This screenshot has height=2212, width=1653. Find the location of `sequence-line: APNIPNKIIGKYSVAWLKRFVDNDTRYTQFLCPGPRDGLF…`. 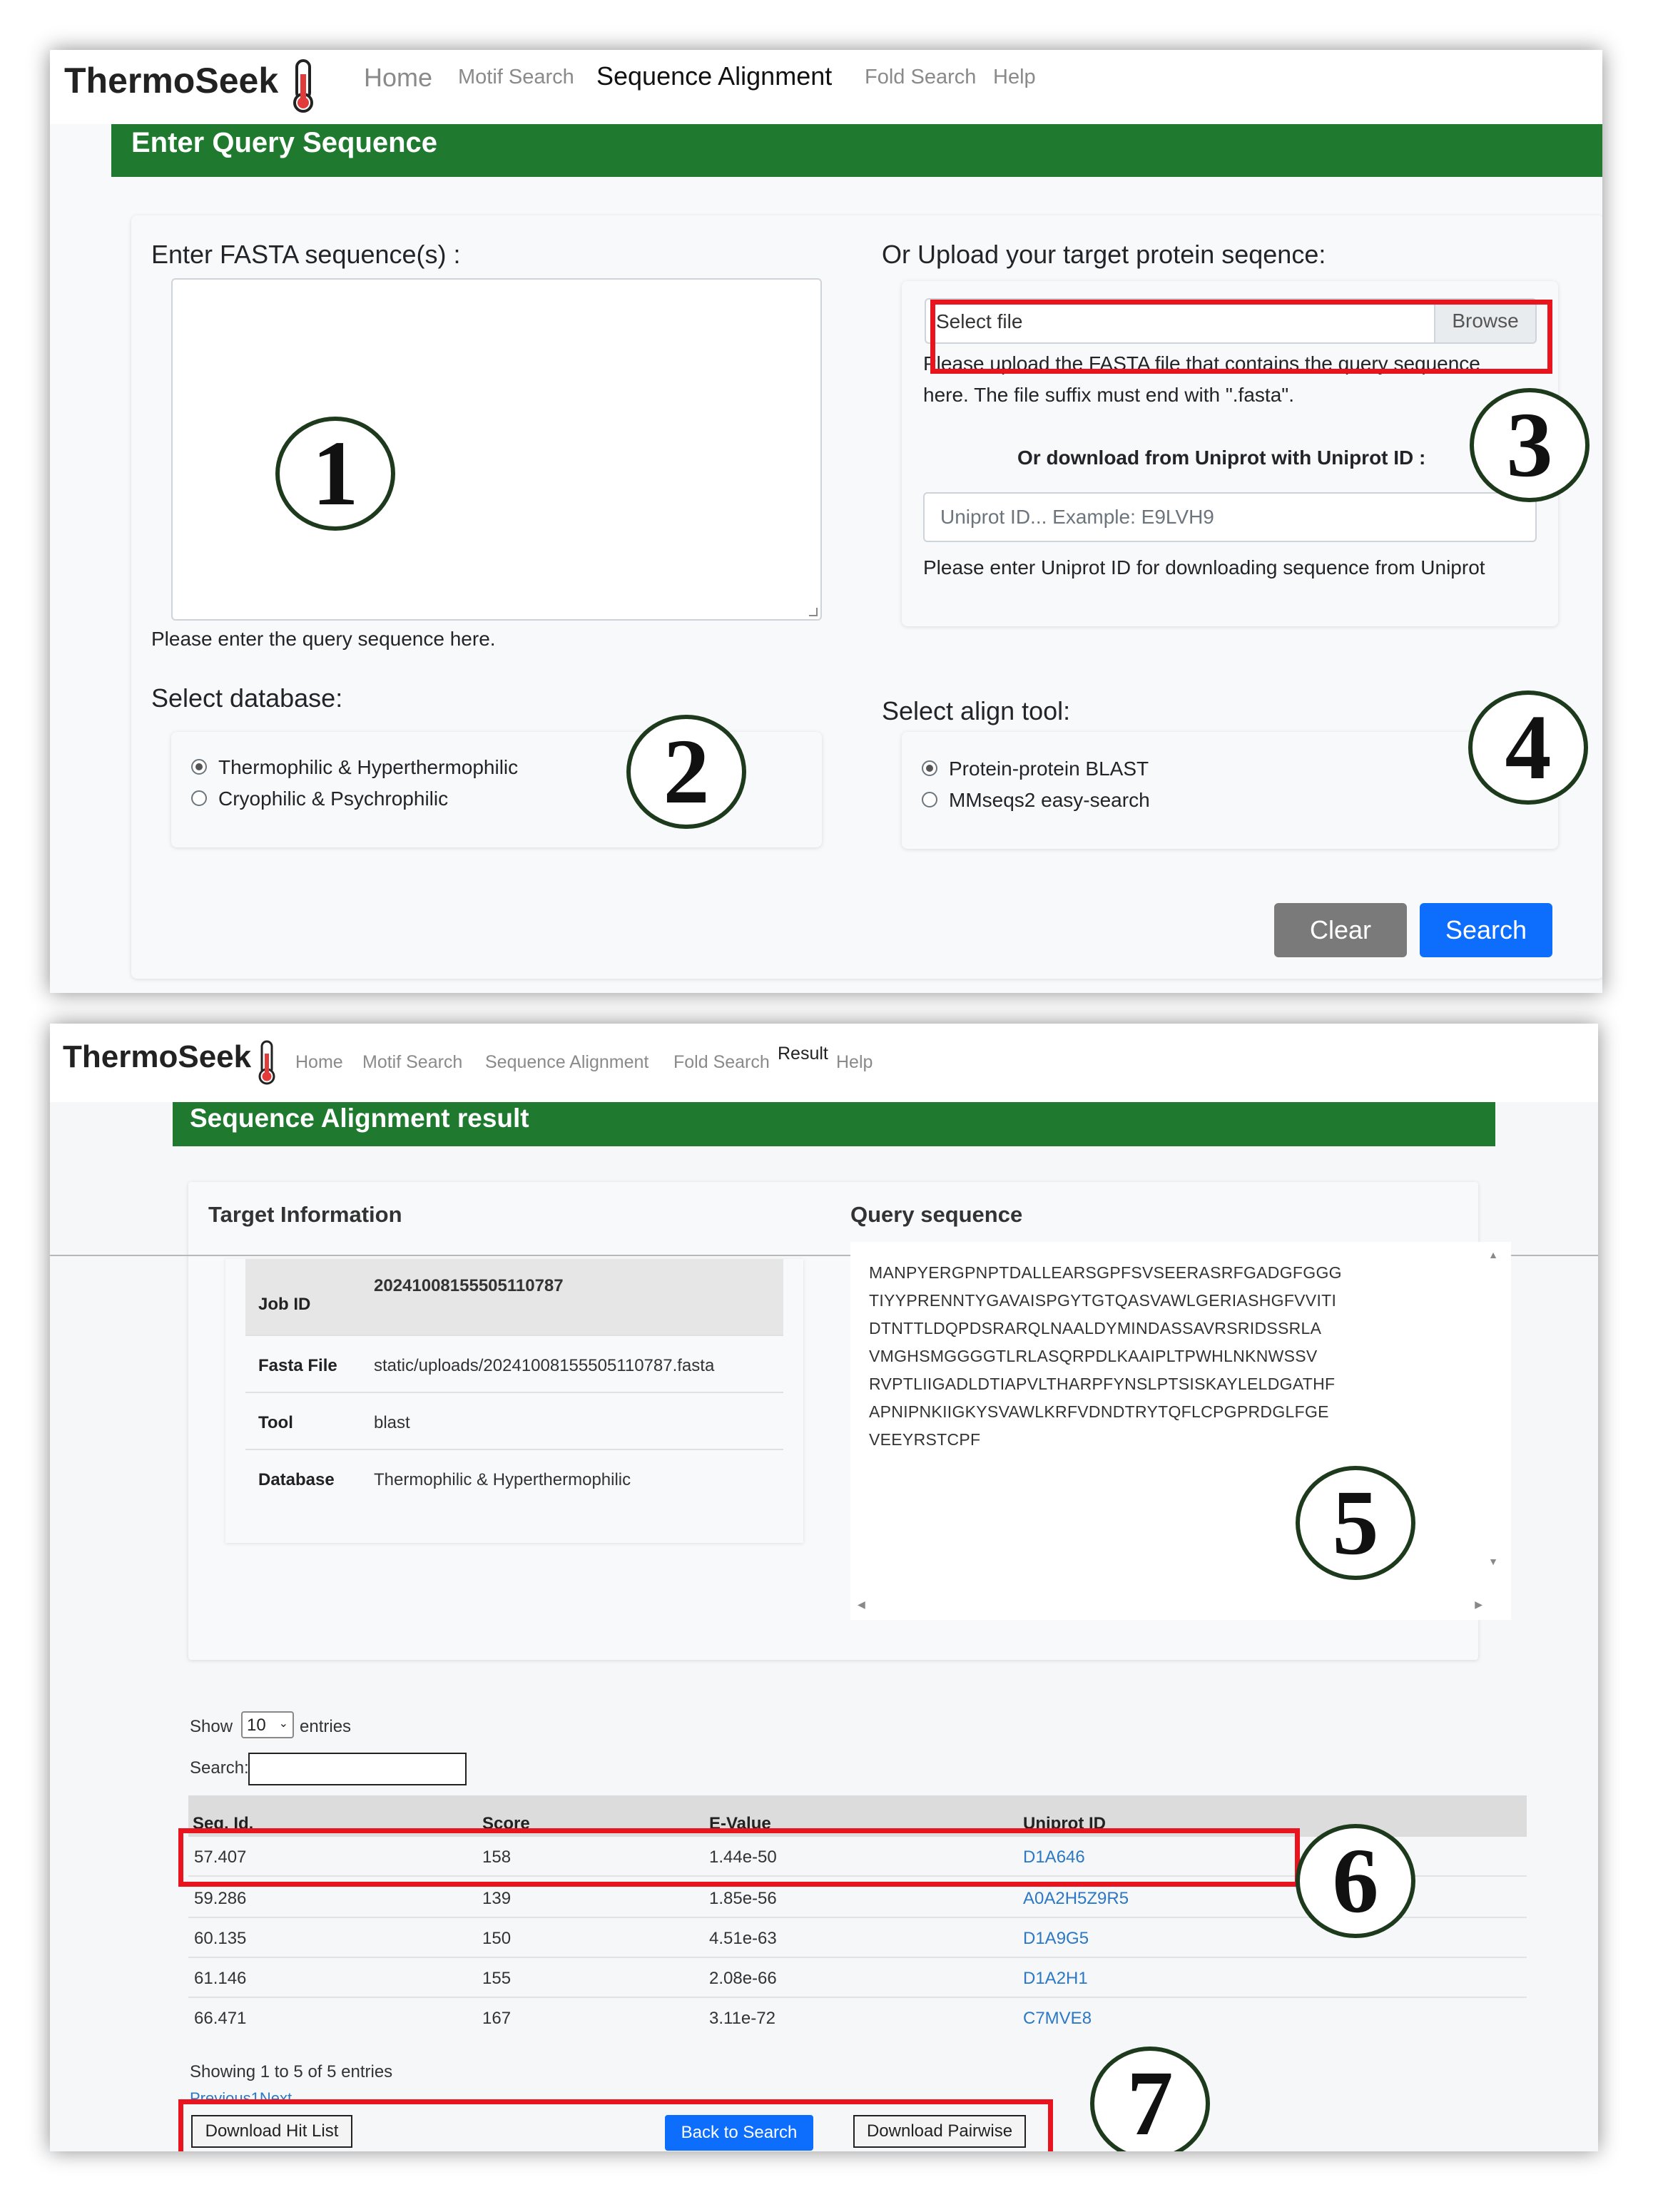

sequence-line: APNIPNKIIGKYSVAWLKRFVDNDTRYTQFLCPGPRDGLF… is located at coordinates (1099, 1411).